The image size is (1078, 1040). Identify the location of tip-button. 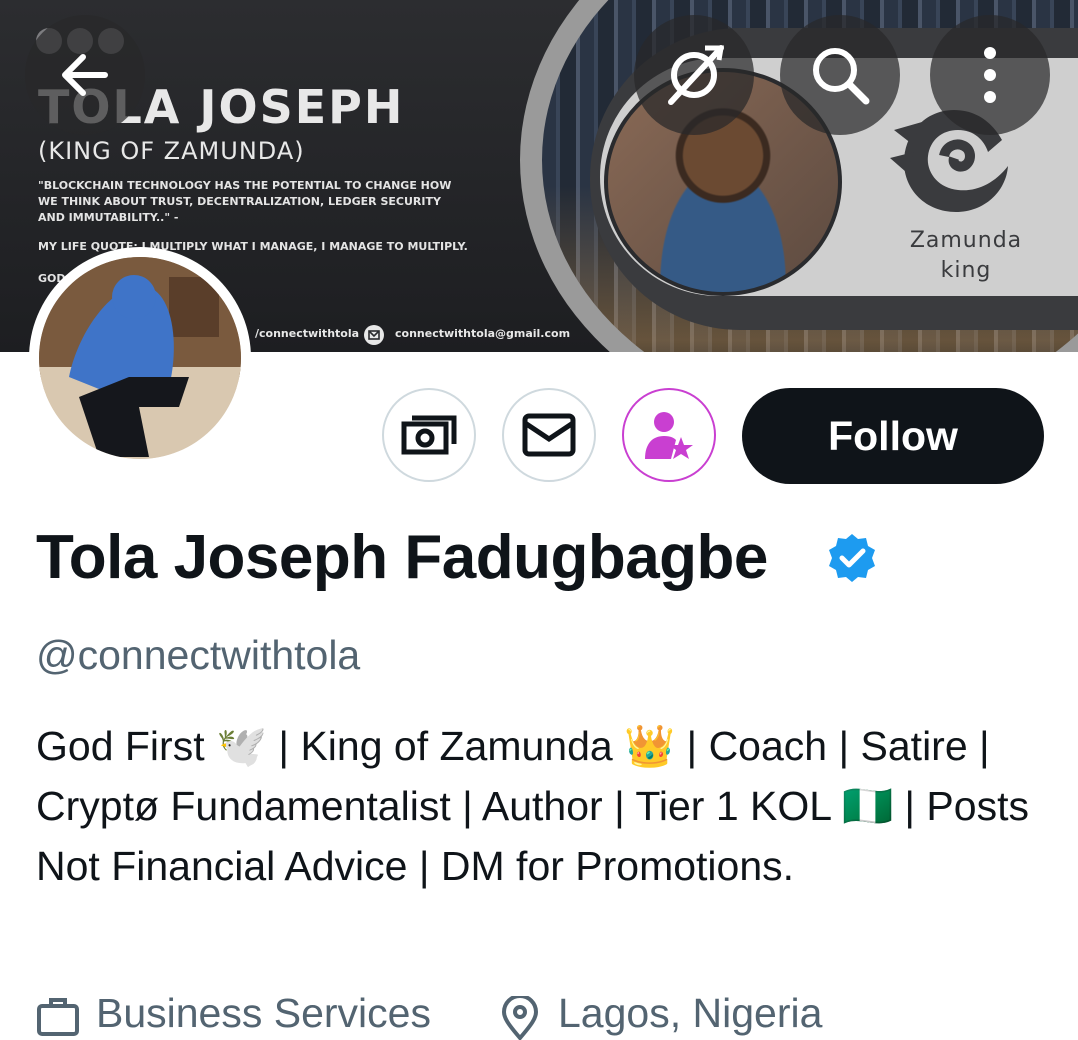
(429, 435).